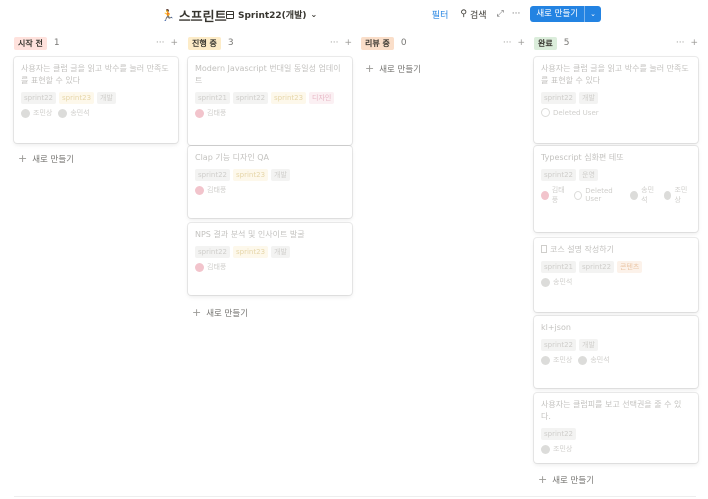  I want to click on column-count: 0, so click(403, 43).